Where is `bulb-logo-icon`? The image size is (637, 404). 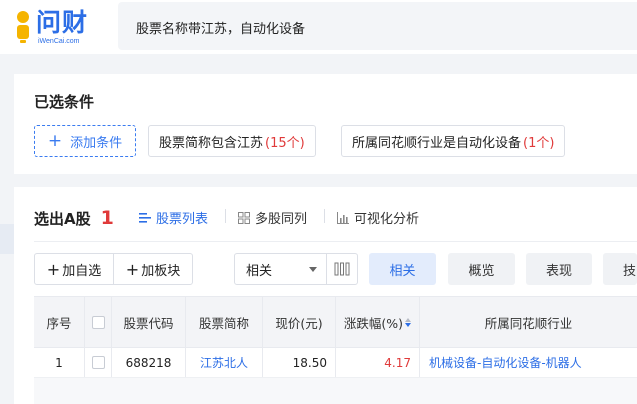 bulb-logo-icon is located at coordinates (23, 27).